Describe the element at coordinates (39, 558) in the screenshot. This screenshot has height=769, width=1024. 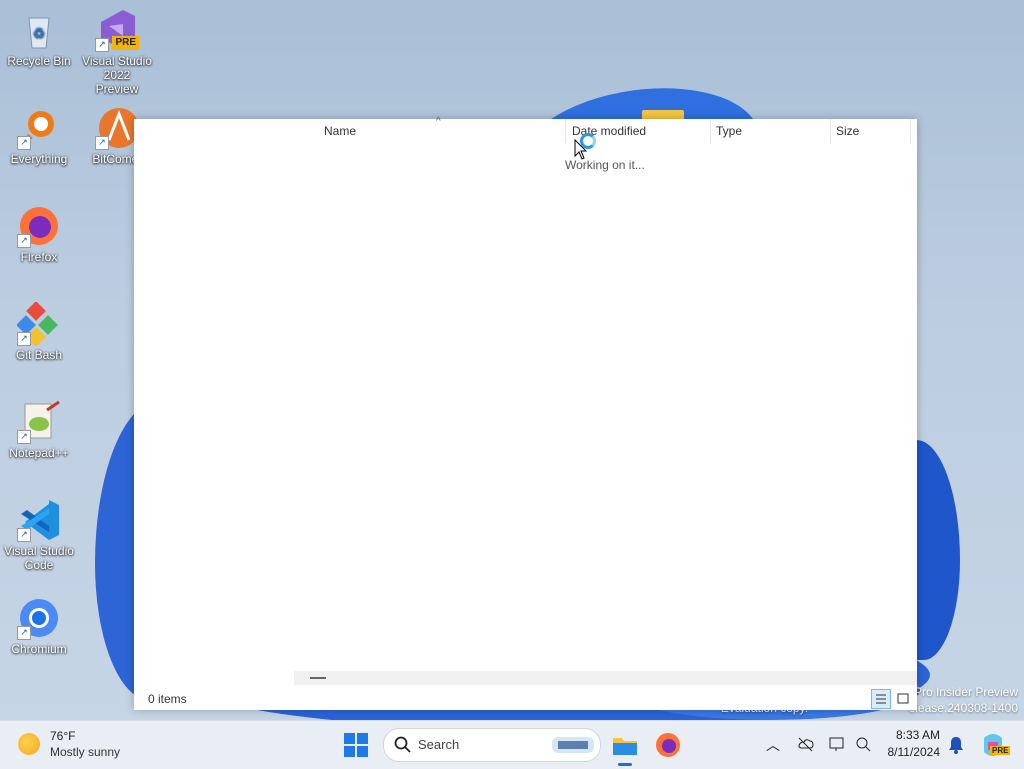
I see `desktop-icon-label: Visual Studio Code` at that location.